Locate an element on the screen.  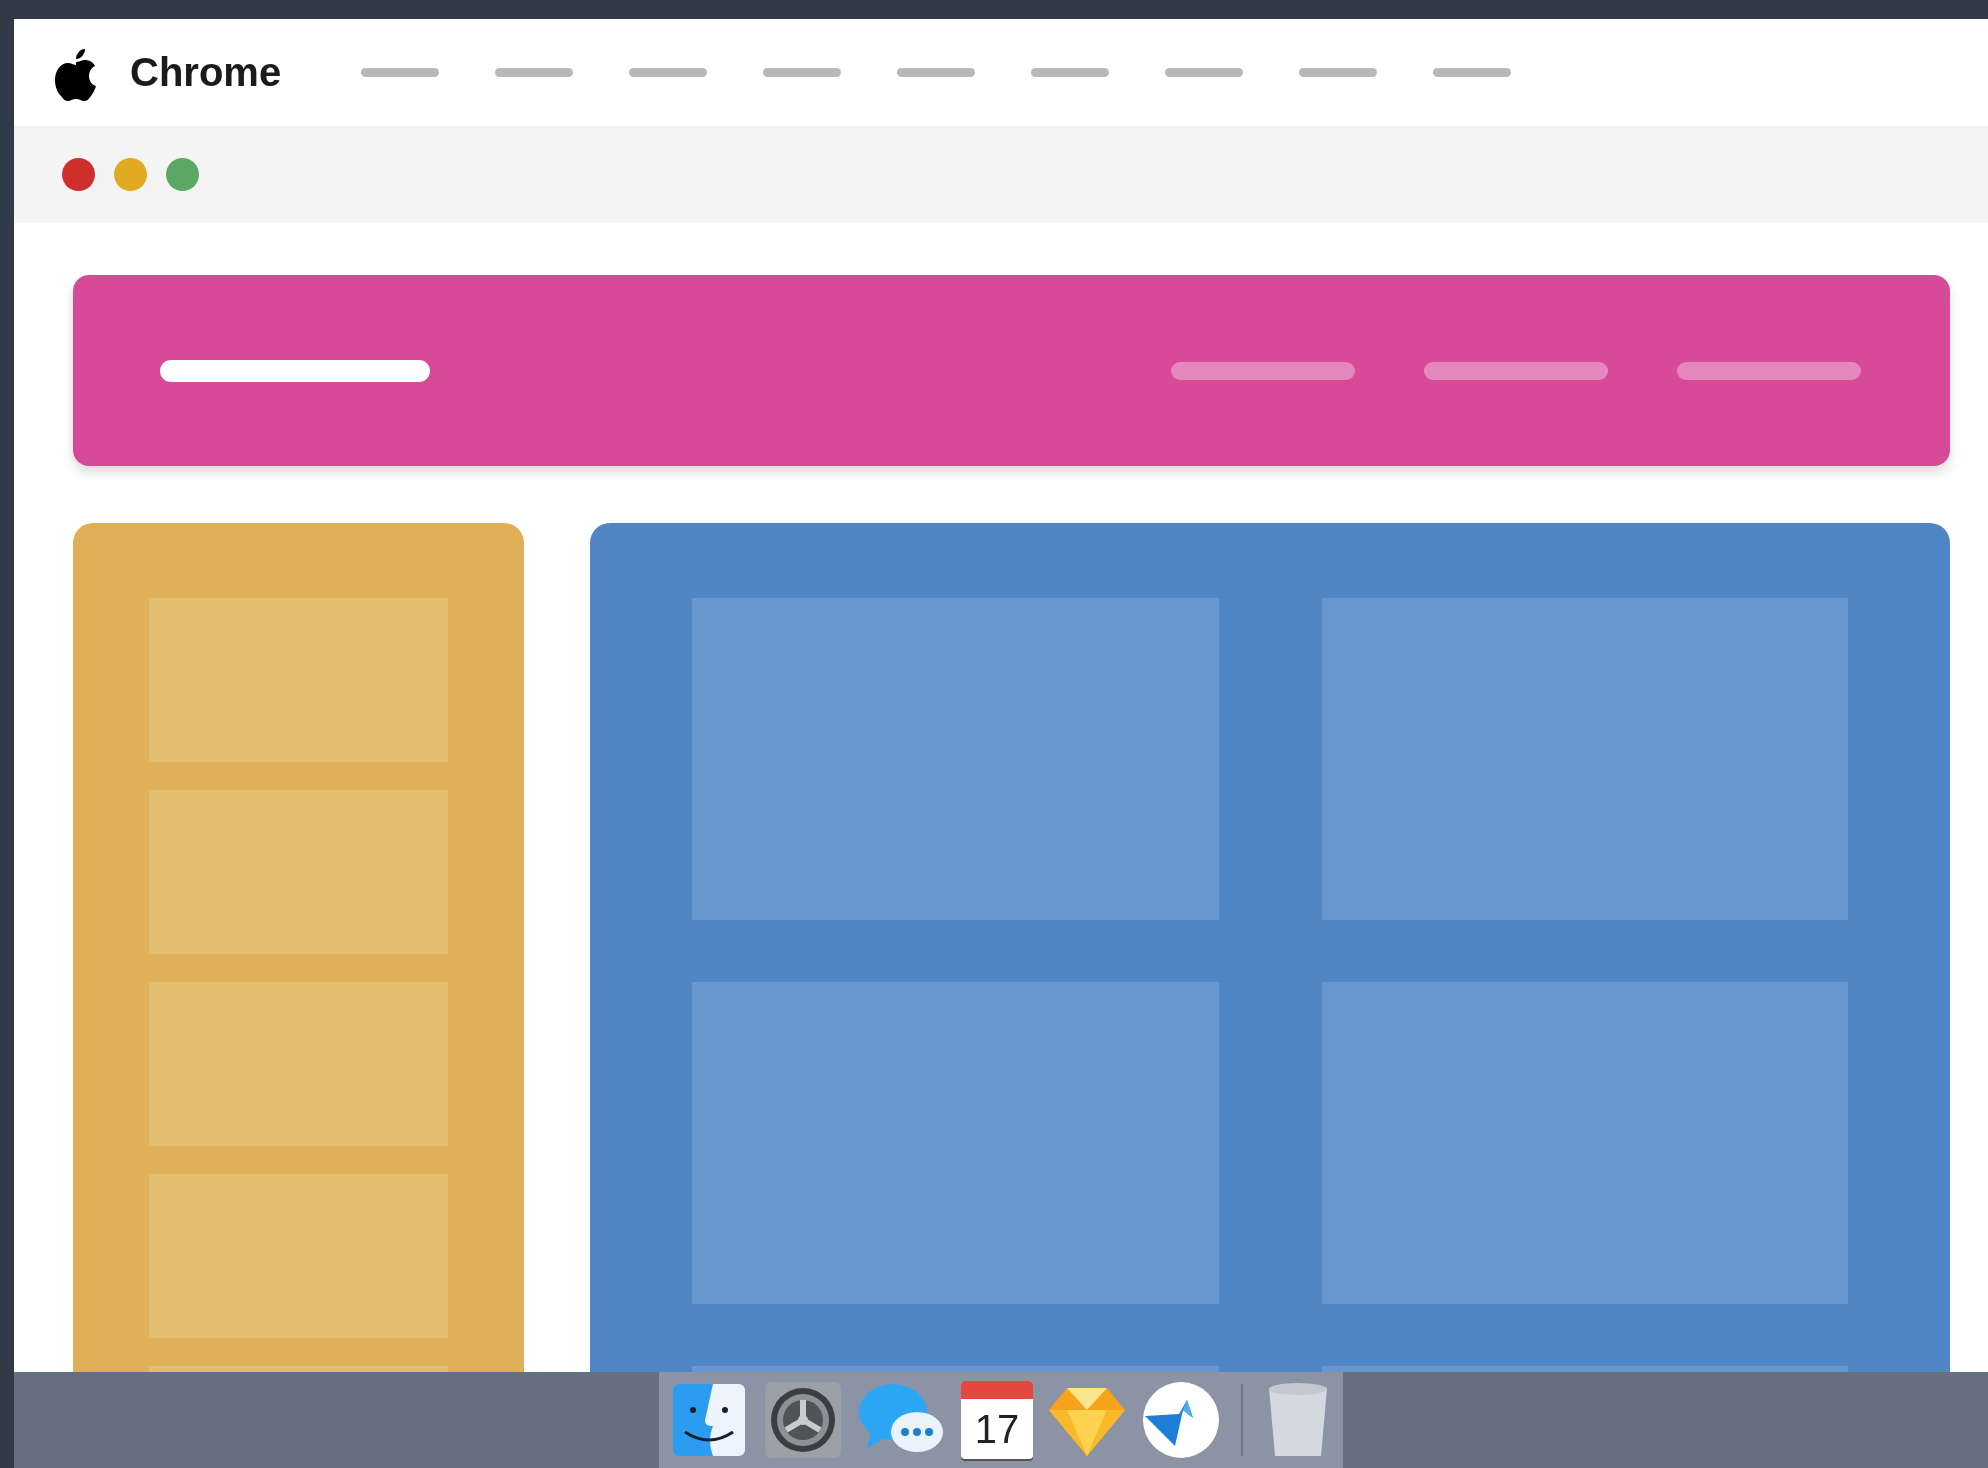
calendar-icon: 17 is located at coordinates (997, 1420).